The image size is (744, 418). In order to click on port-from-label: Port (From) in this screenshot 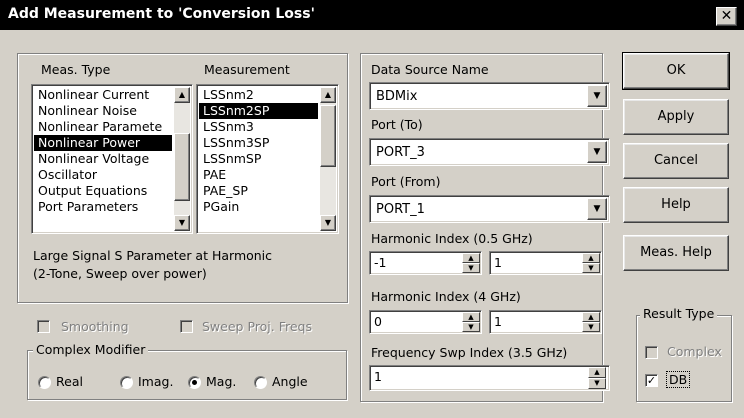, I will do `click(406, 181)`.